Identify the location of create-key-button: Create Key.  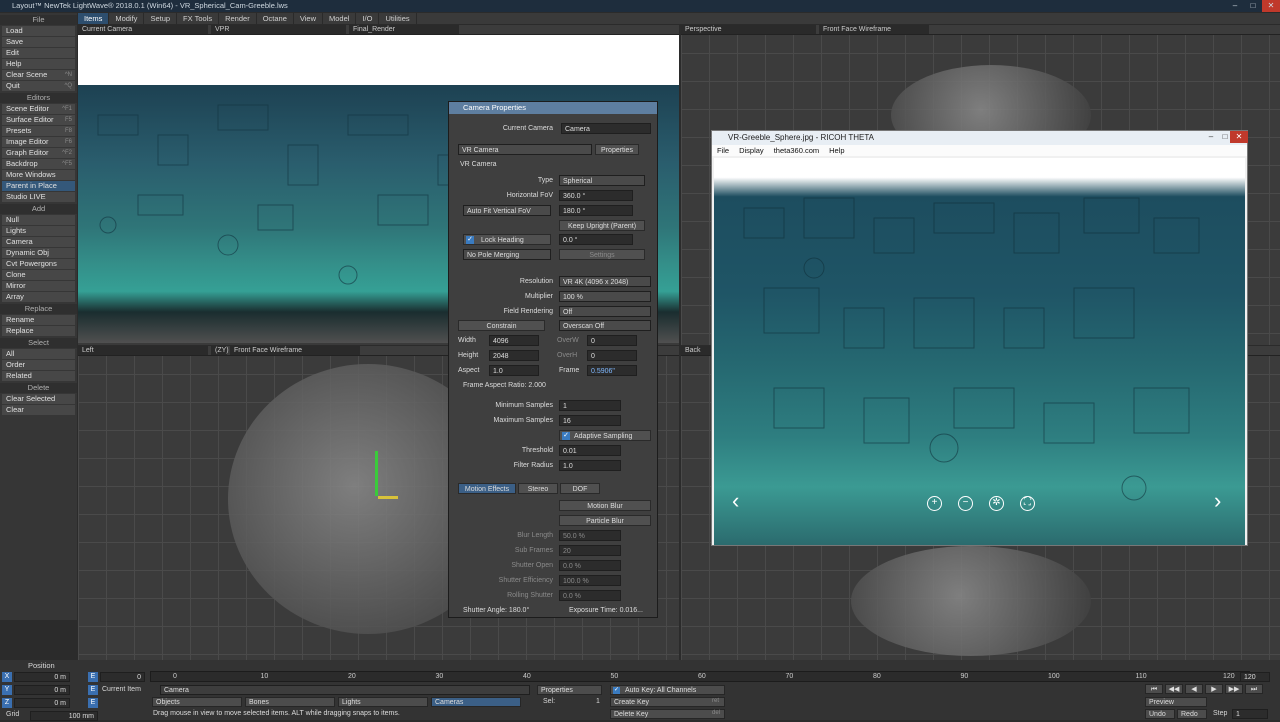
(667, 702).